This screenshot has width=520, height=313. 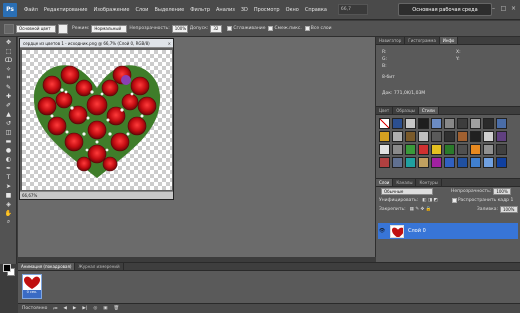 What do you see at coordinates (99, 266) in the screenshot?
I see `tab-measurement-log: Журнал измерений` at bounding box center [99, 266].